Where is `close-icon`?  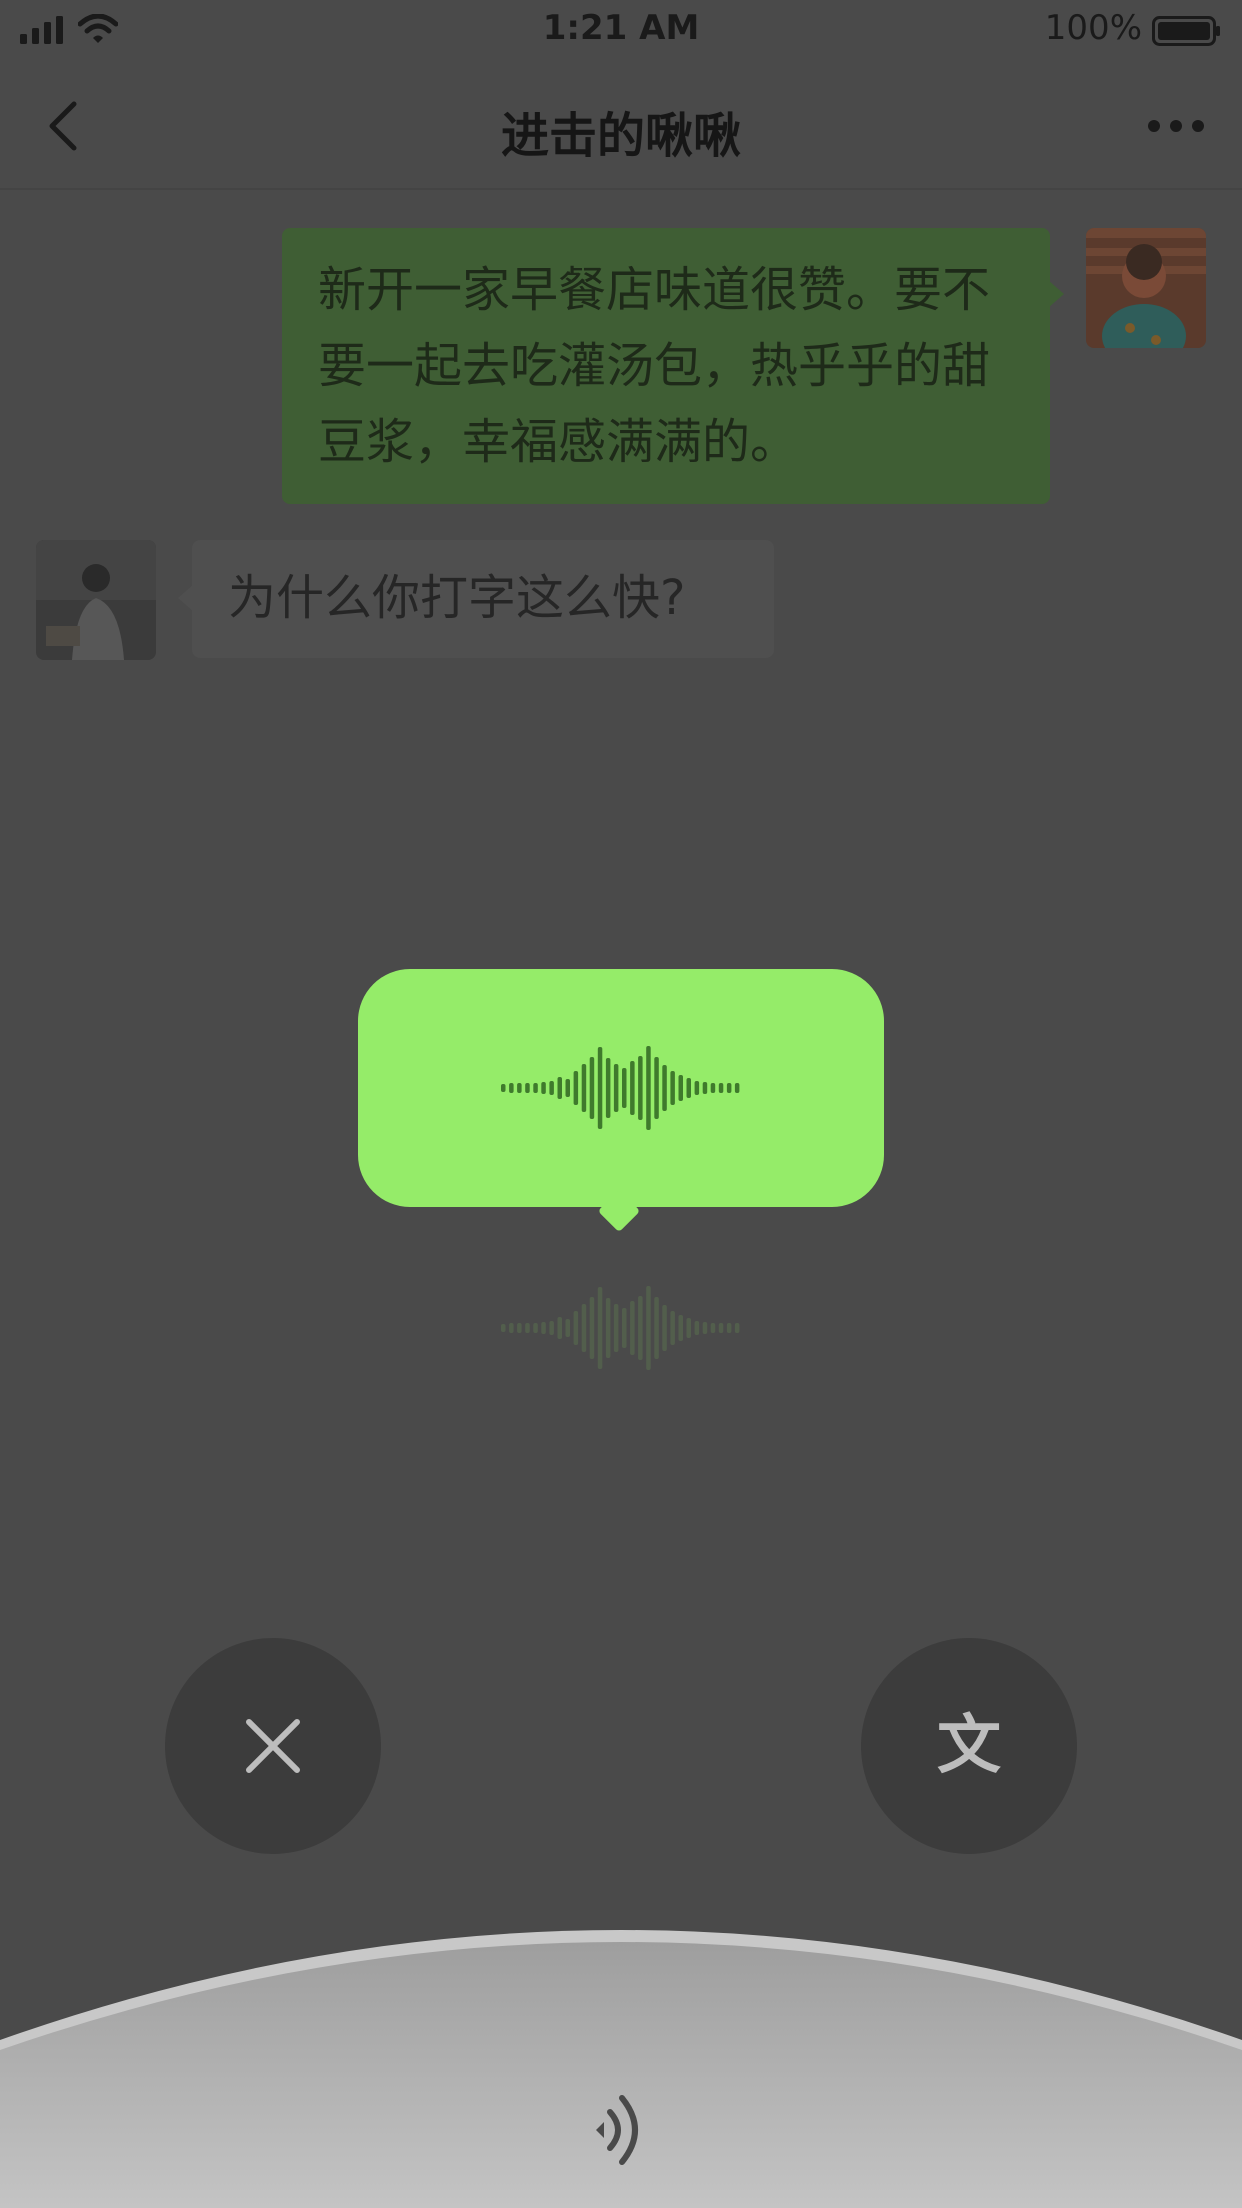
close-icon is located at coordinates (273, 1746).